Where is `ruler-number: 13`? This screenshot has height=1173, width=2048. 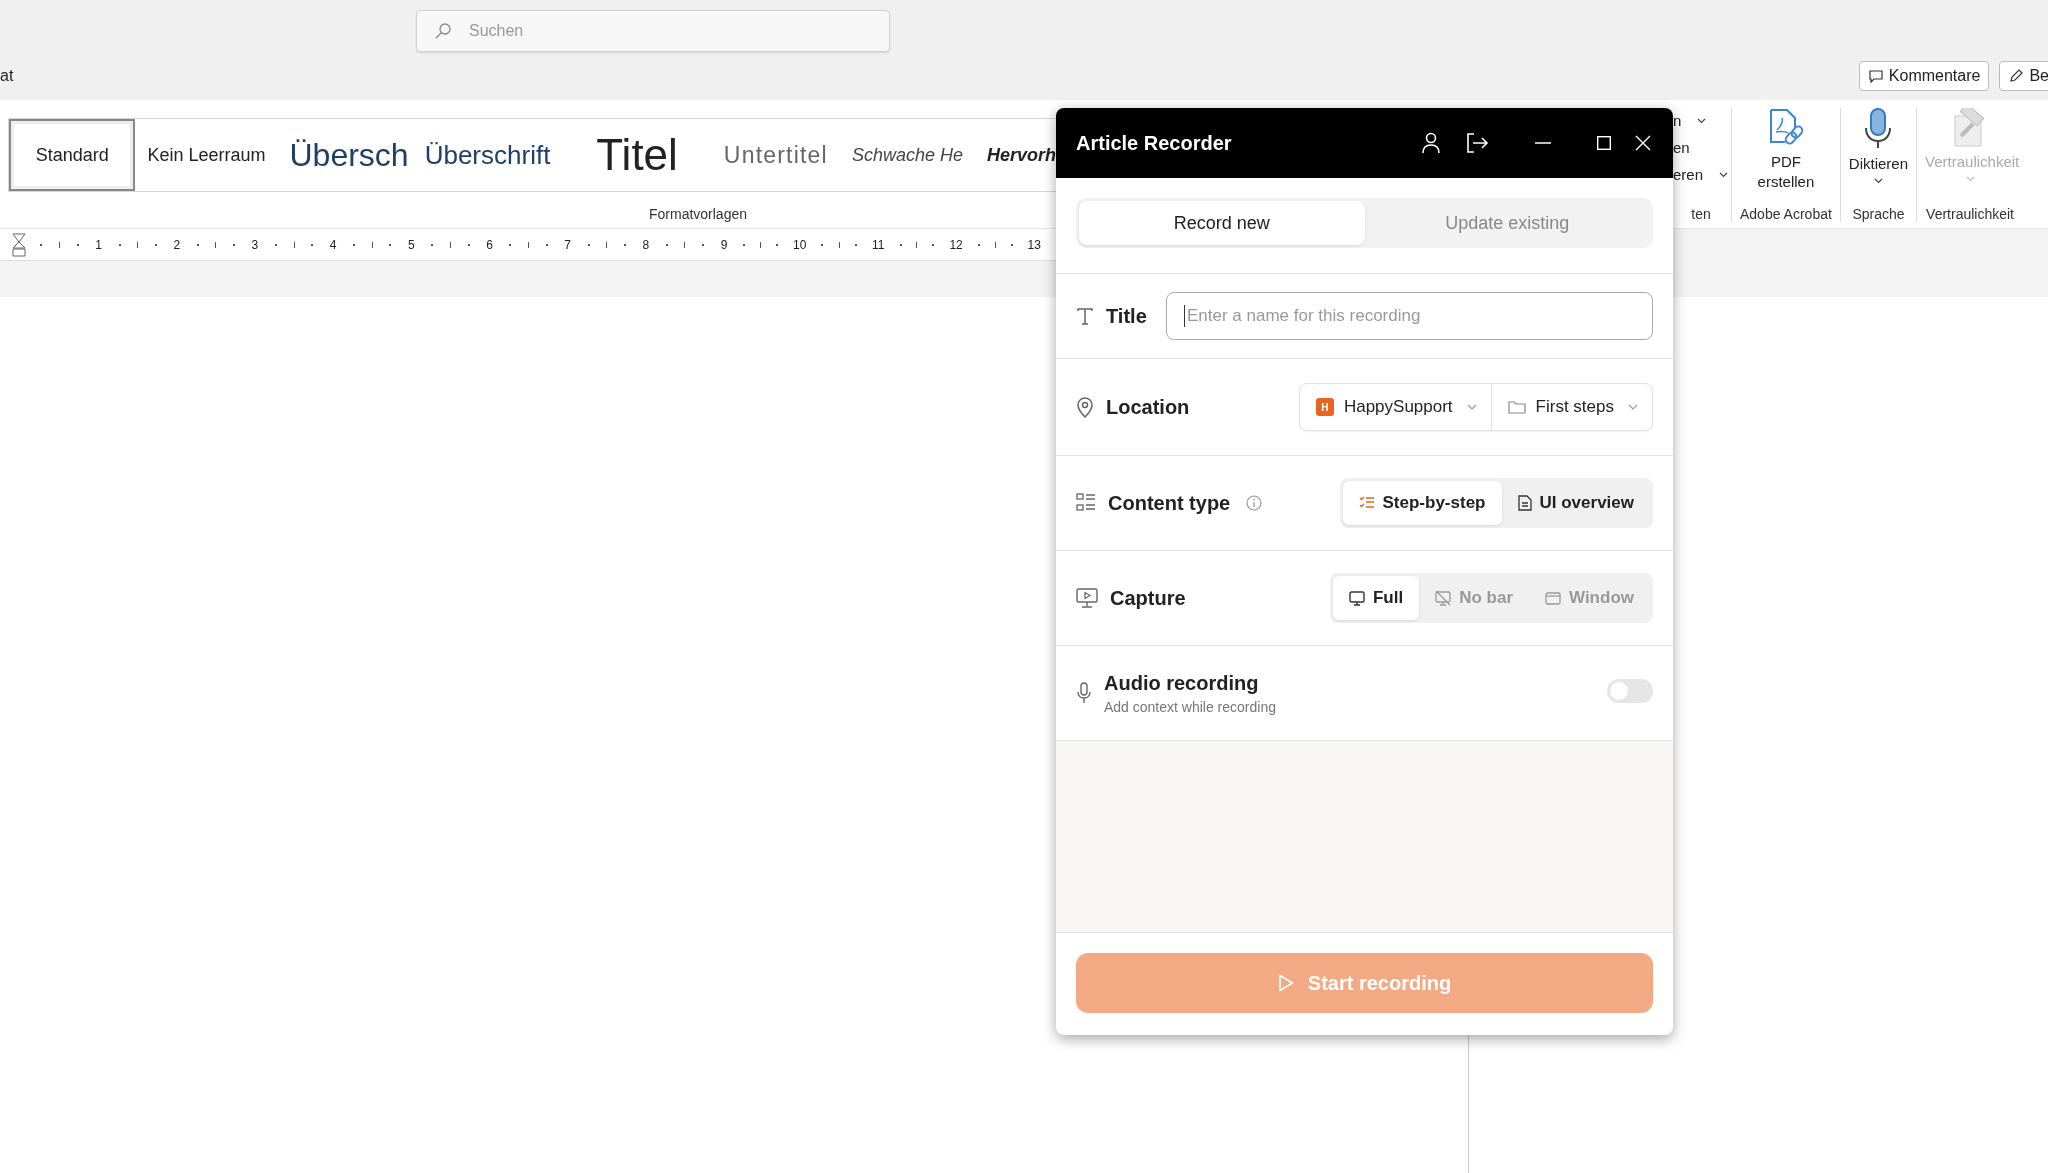
ruler-number: 13 is located at coordinates (1034, 244).